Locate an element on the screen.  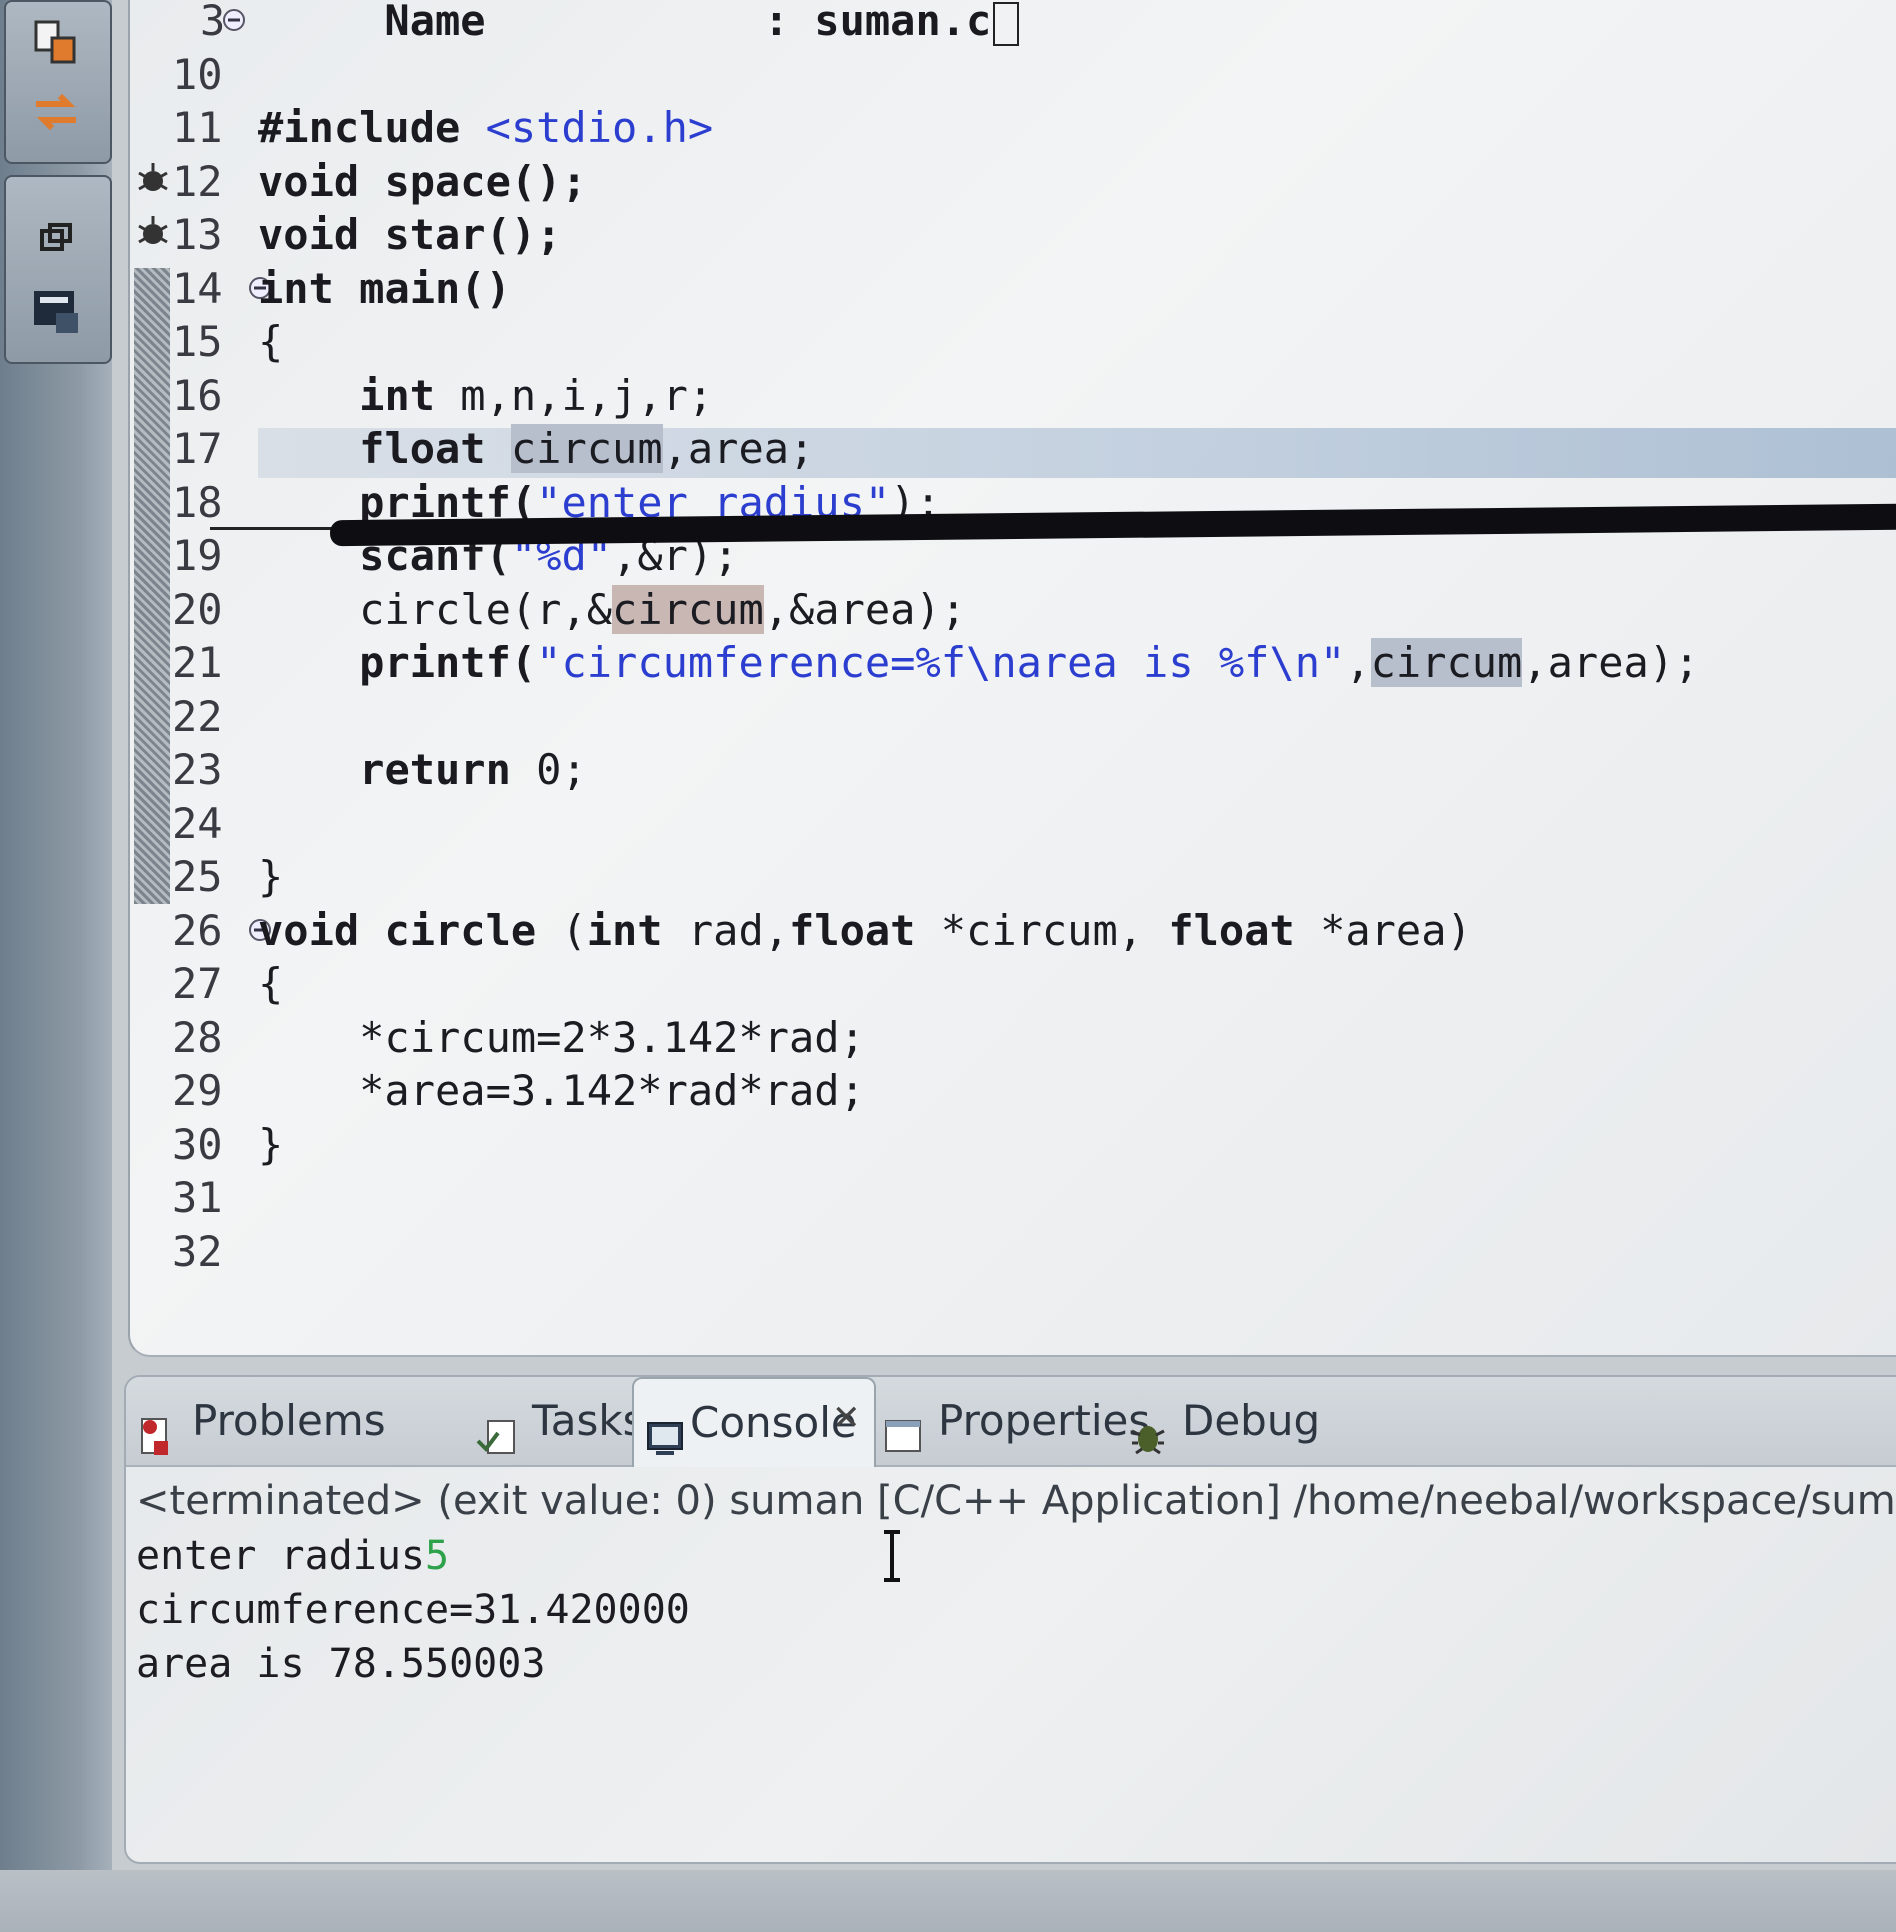
debug-icon is located at coordinates (1148, 1428).